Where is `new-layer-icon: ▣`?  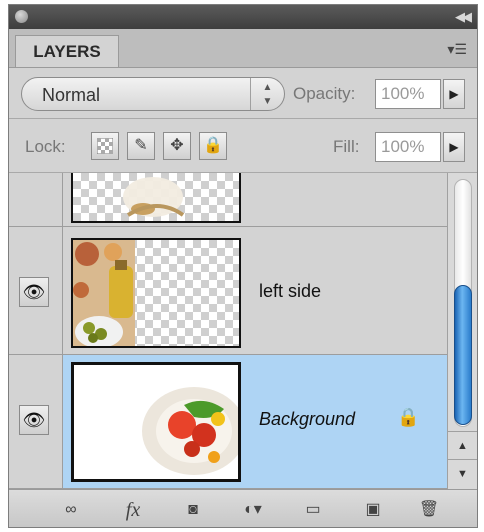 new-layer-icon: ▣ is located at coordinates (373, 510).